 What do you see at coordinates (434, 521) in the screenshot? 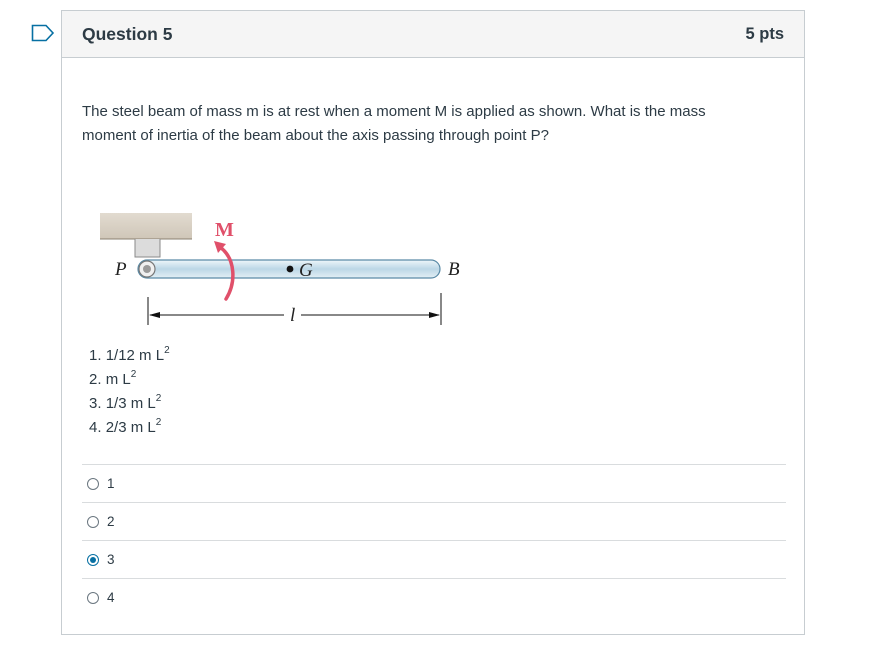
I see `answer-choice-2: 2` at bounding box center [434, 521].